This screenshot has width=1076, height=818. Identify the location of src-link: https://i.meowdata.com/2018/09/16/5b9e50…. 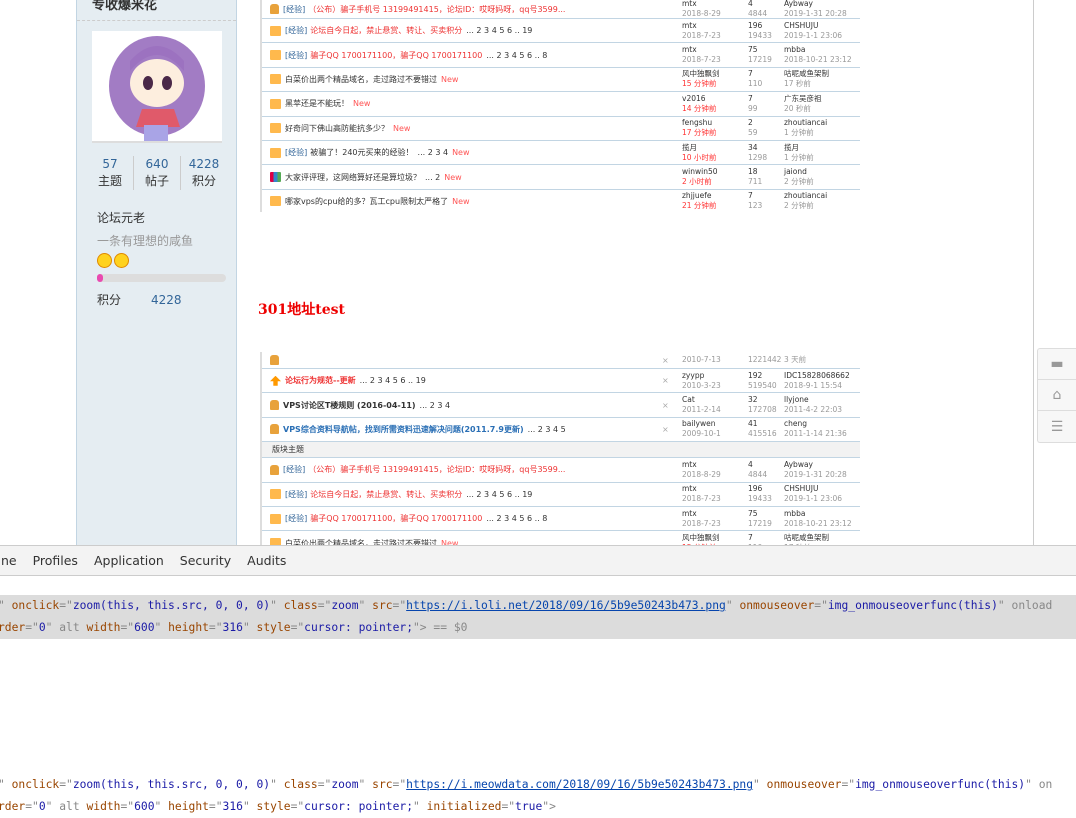
(579, 784).